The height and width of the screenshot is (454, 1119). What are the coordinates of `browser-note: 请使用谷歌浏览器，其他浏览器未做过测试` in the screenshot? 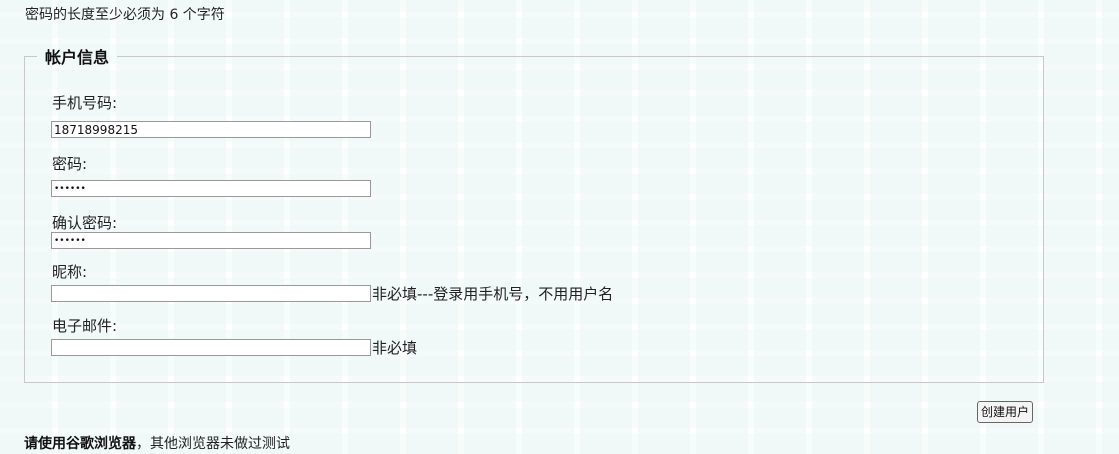 It's located at (157, 443).